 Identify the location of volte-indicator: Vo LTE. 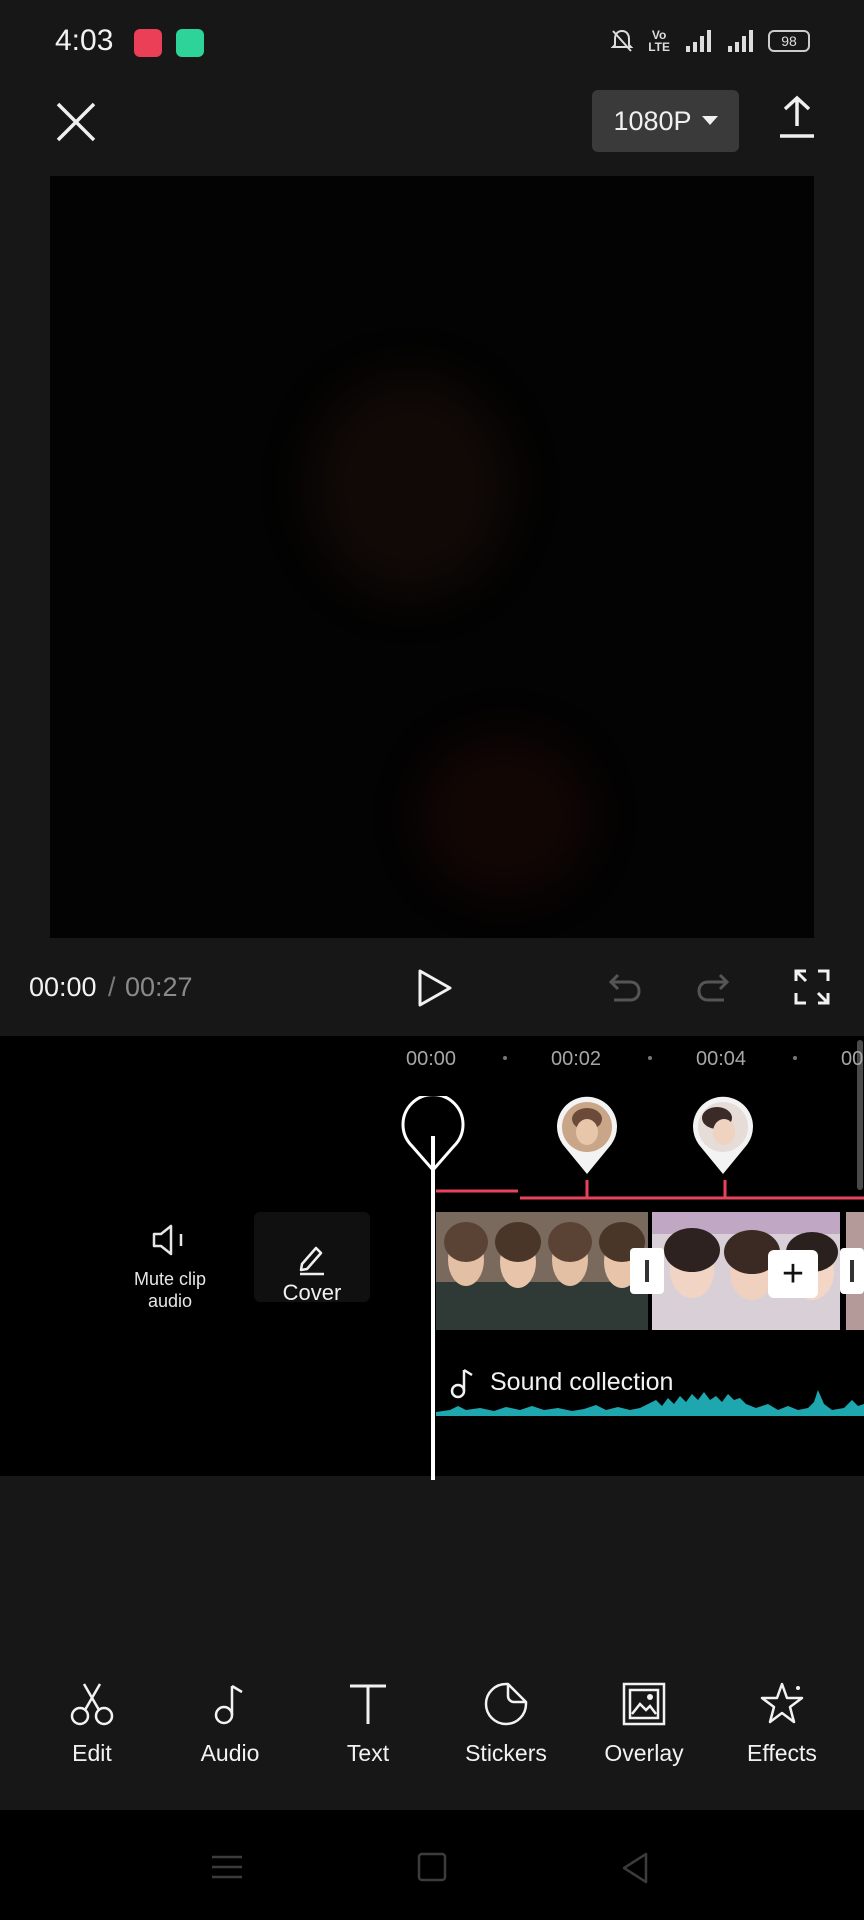
(659, 41).